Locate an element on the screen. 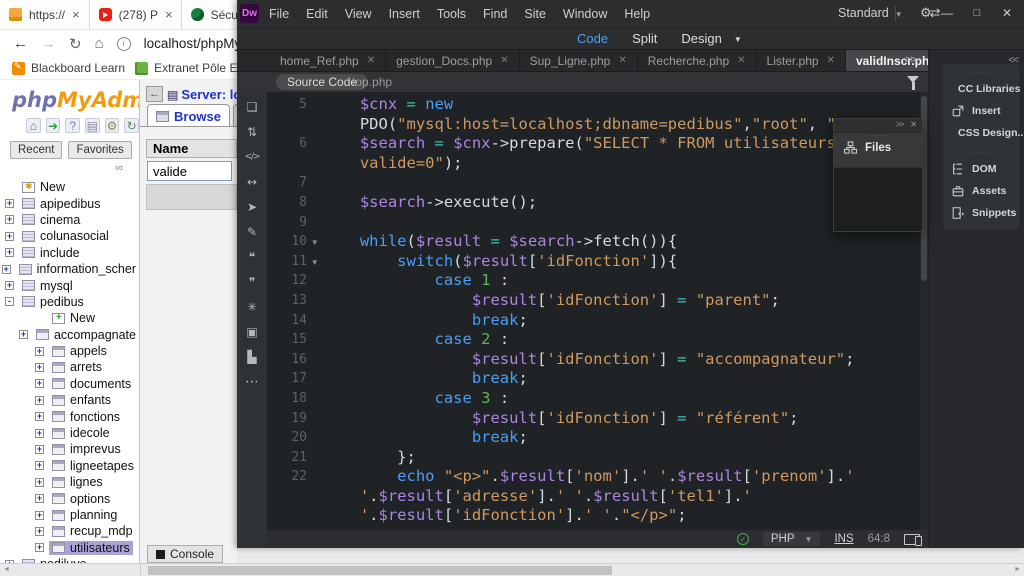 Image resolution: width=1024 pixels, height=576 pixels. bookmark: Blackboard Learn is located at coordinates (68, 68).